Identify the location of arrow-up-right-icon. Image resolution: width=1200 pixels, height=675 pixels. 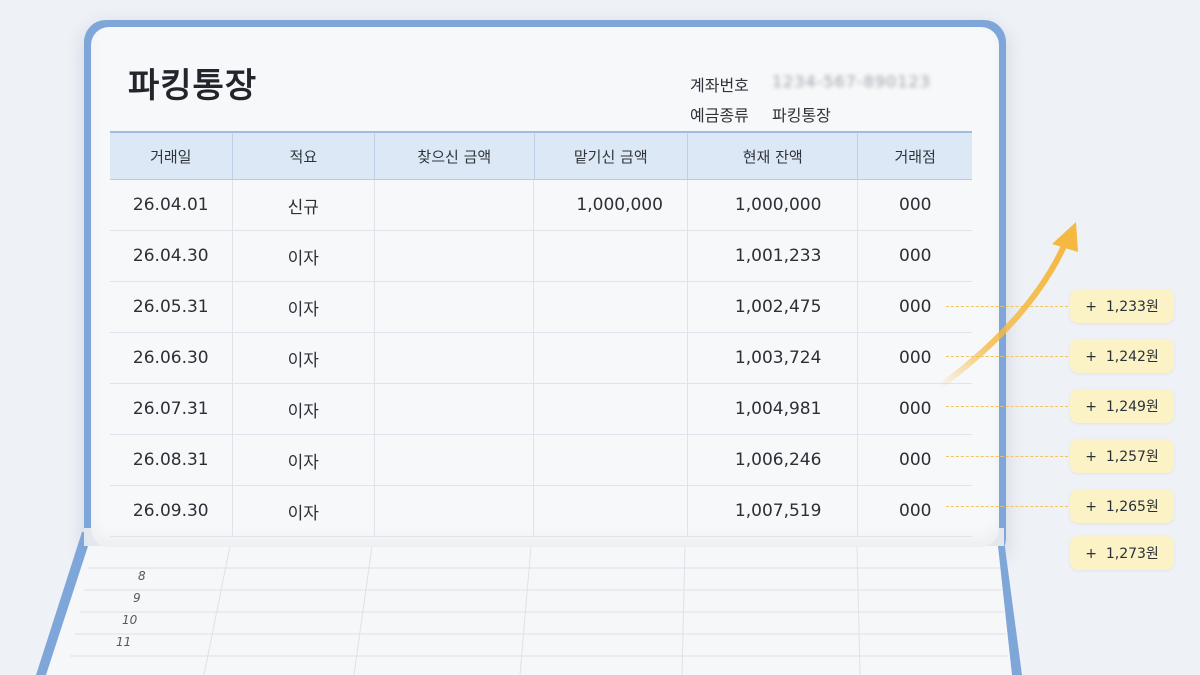
(1006, 306).